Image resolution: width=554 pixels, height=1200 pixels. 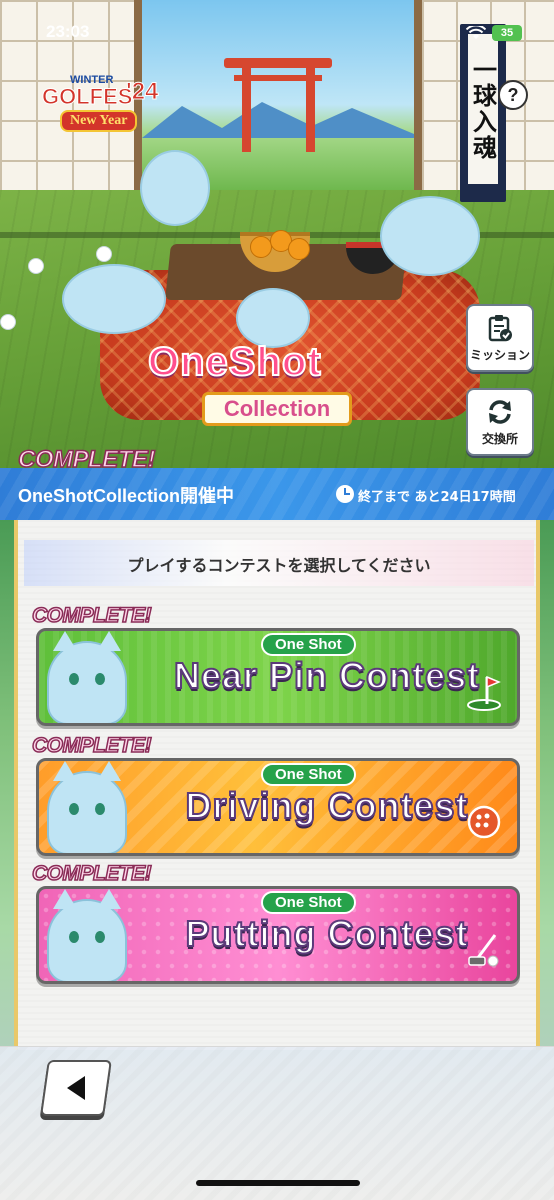 What do you see at coordinates (484, 822) in the screenshot?
I see `ball-icon` at bounding box center [484, 822].